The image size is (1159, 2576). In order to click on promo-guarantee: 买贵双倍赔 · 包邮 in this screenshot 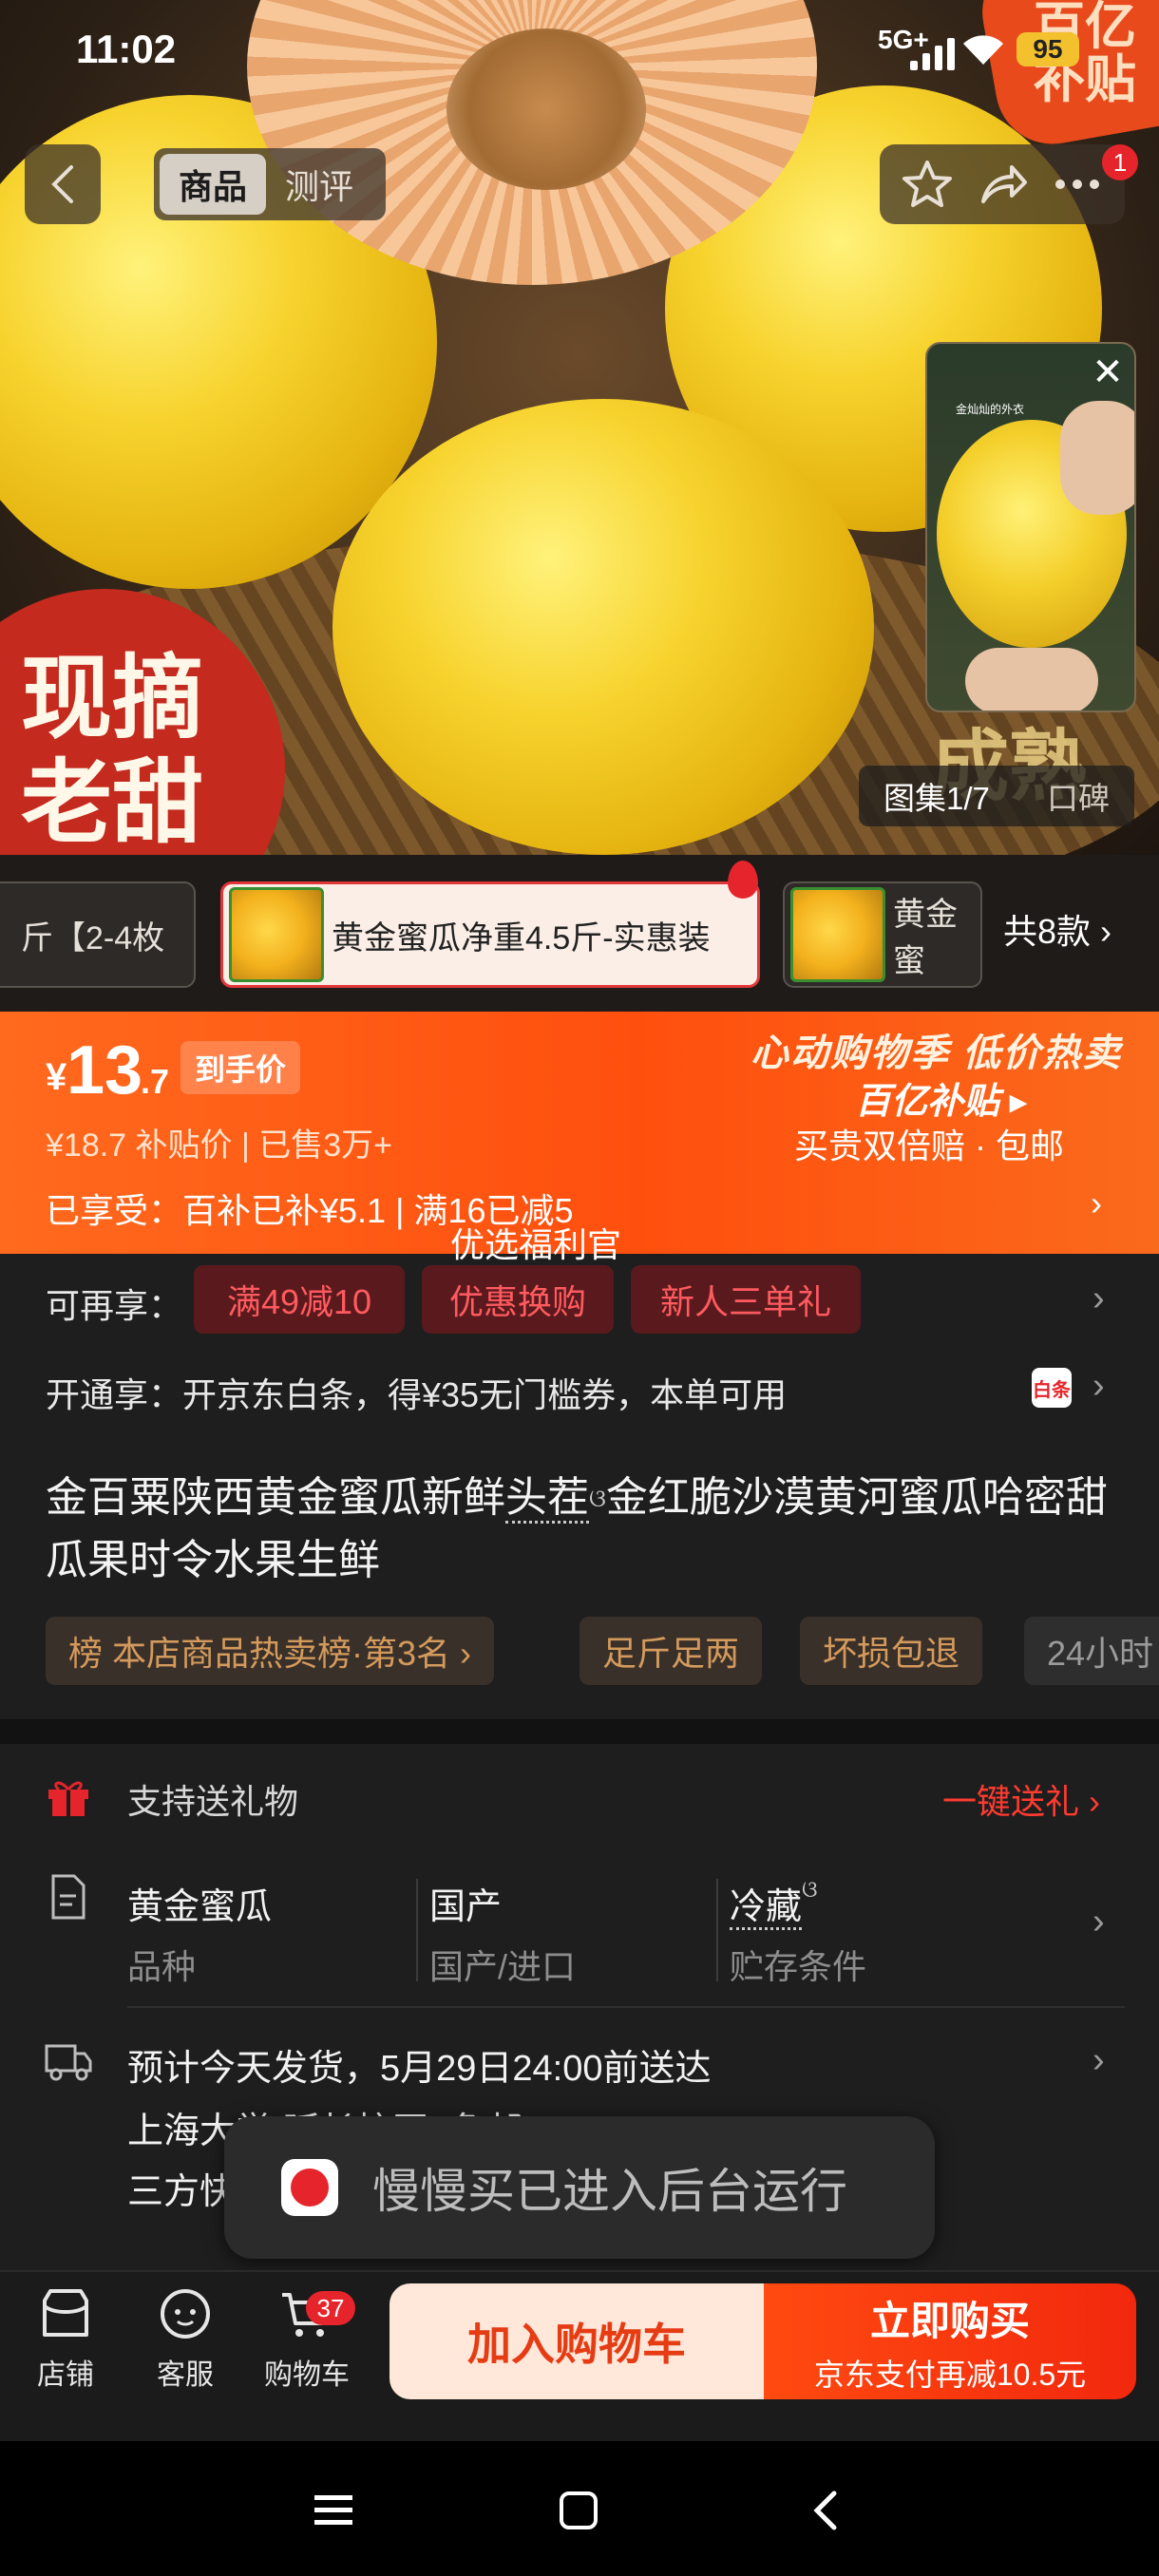, I will do `click(929, 1146)`.